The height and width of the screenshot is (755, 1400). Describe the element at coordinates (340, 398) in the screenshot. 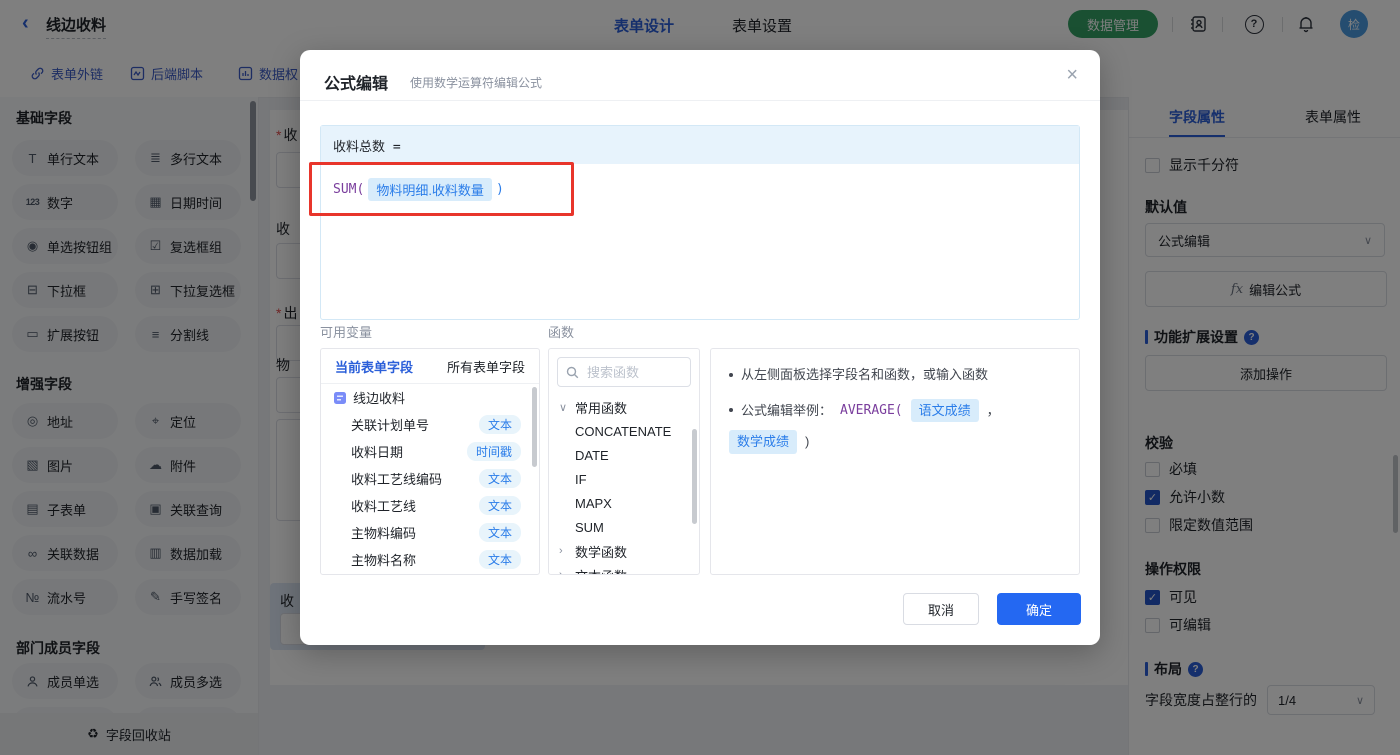

I see `form-doc-icon` at that location.